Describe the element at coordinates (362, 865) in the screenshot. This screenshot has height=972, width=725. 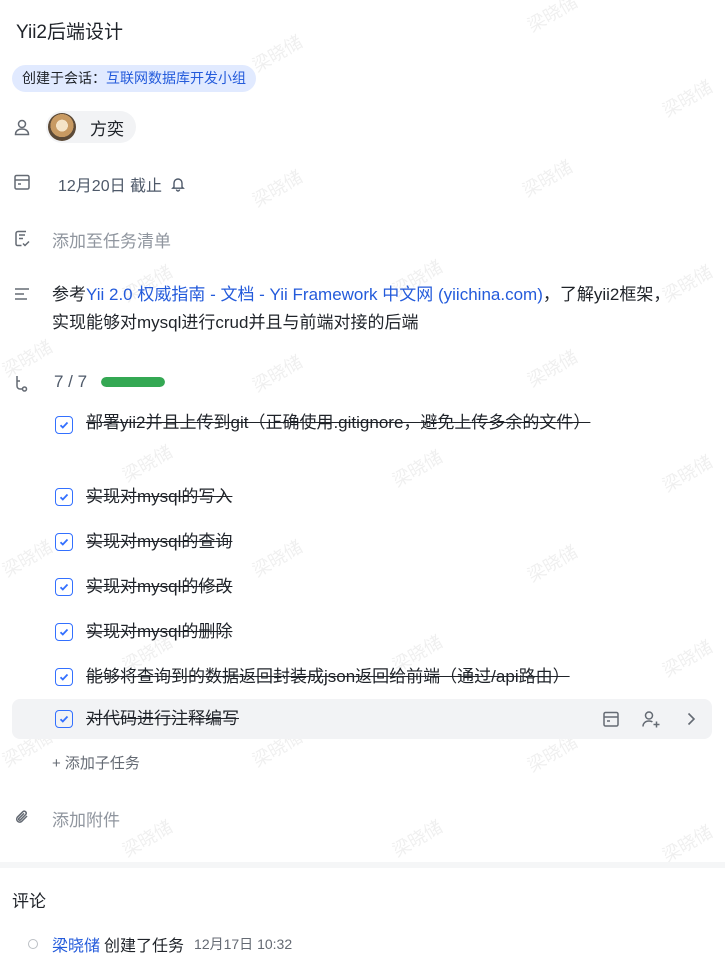
I see `section-divider` at that location.